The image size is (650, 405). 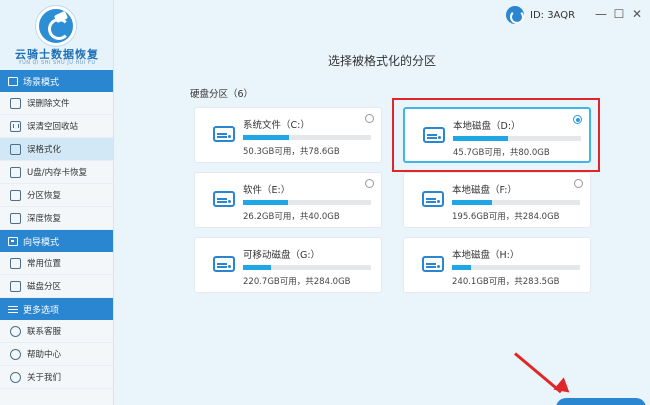 I want to click on help-icon, so click(x=15, y=354).